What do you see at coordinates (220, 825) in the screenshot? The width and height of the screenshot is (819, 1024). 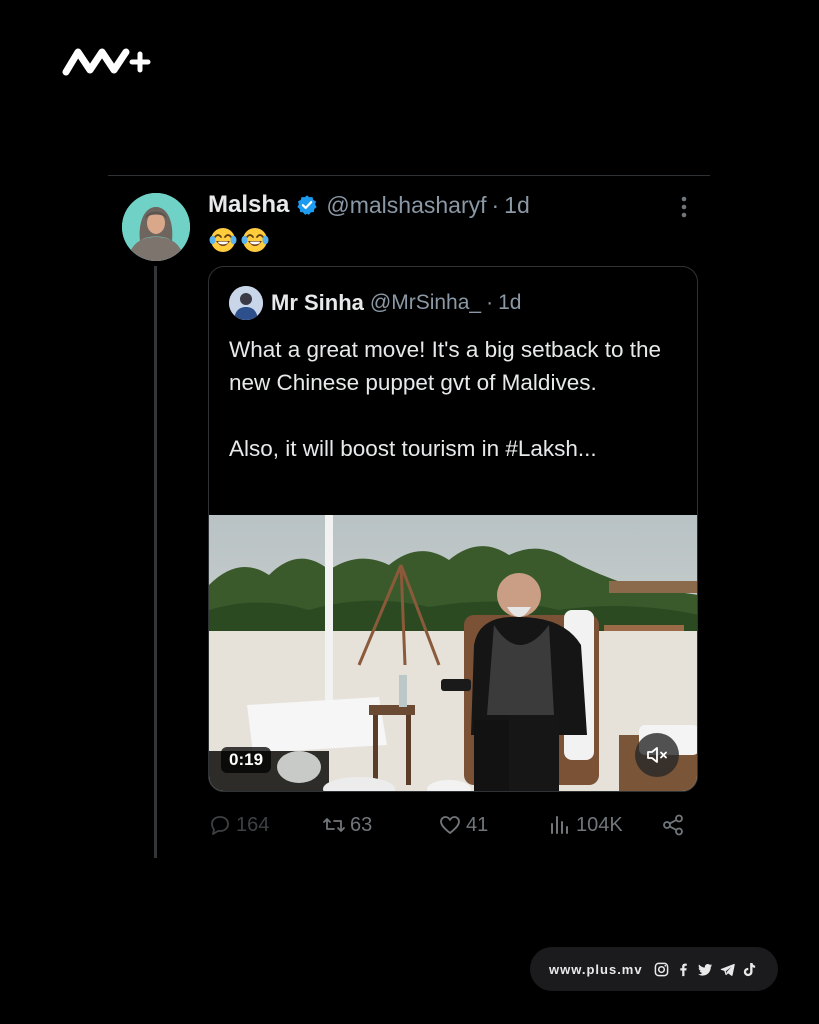 I see `reply-icon` at bounding box center [220, 825].